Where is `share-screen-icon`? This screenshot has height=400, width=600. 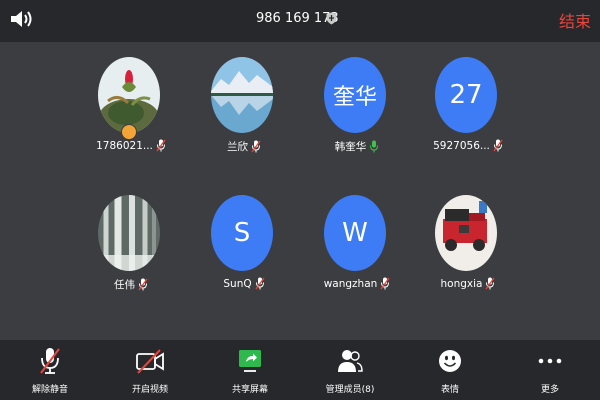 share-screen-icon is located at coordinates (250, 361).